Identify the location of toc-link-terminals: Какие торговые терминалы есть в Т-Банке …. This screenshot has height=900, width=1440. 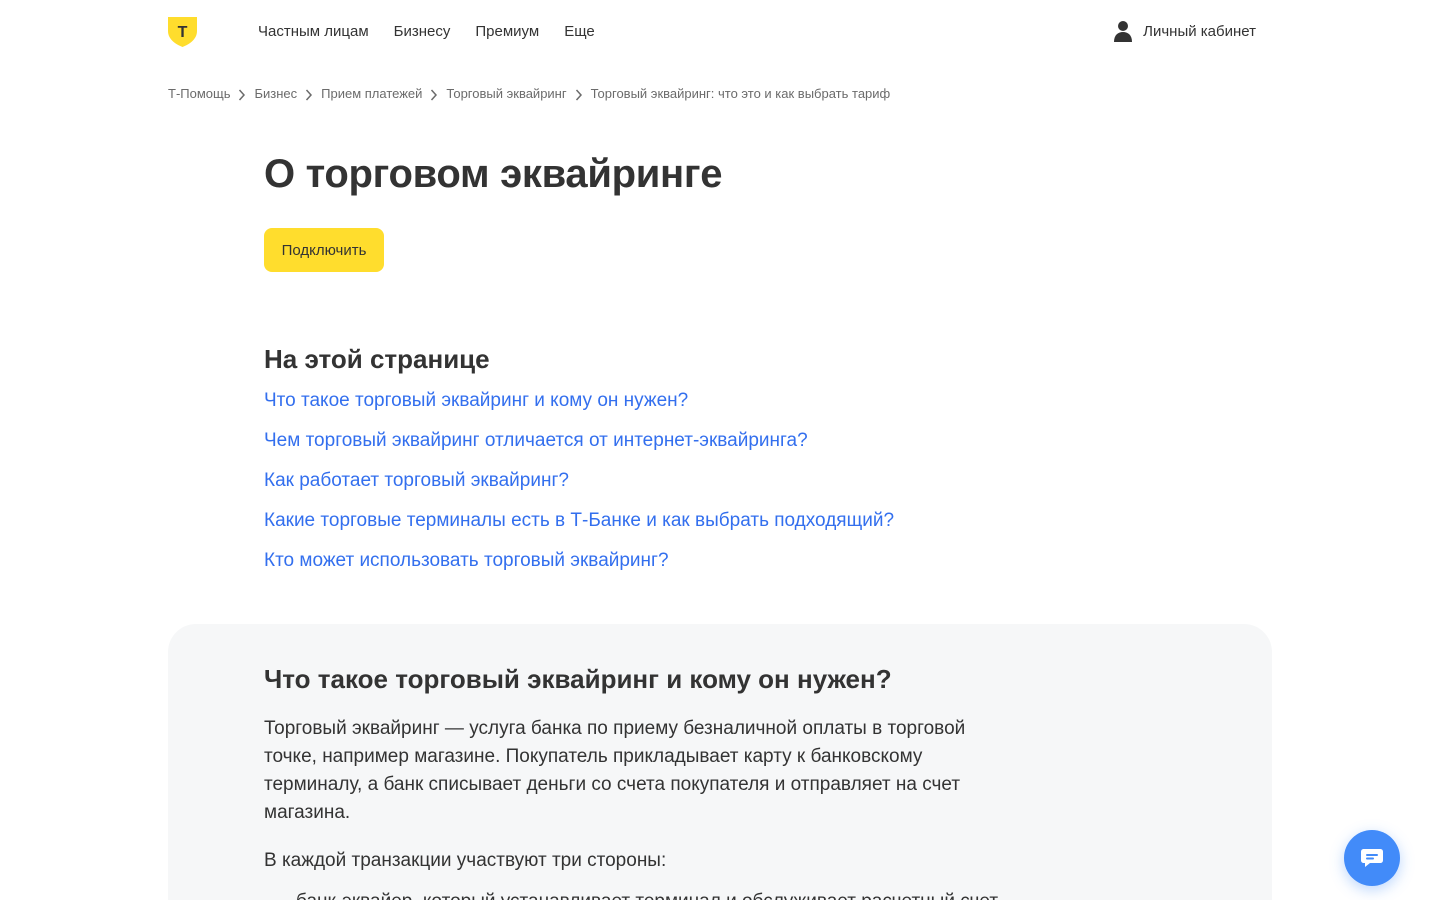
(579, 520).